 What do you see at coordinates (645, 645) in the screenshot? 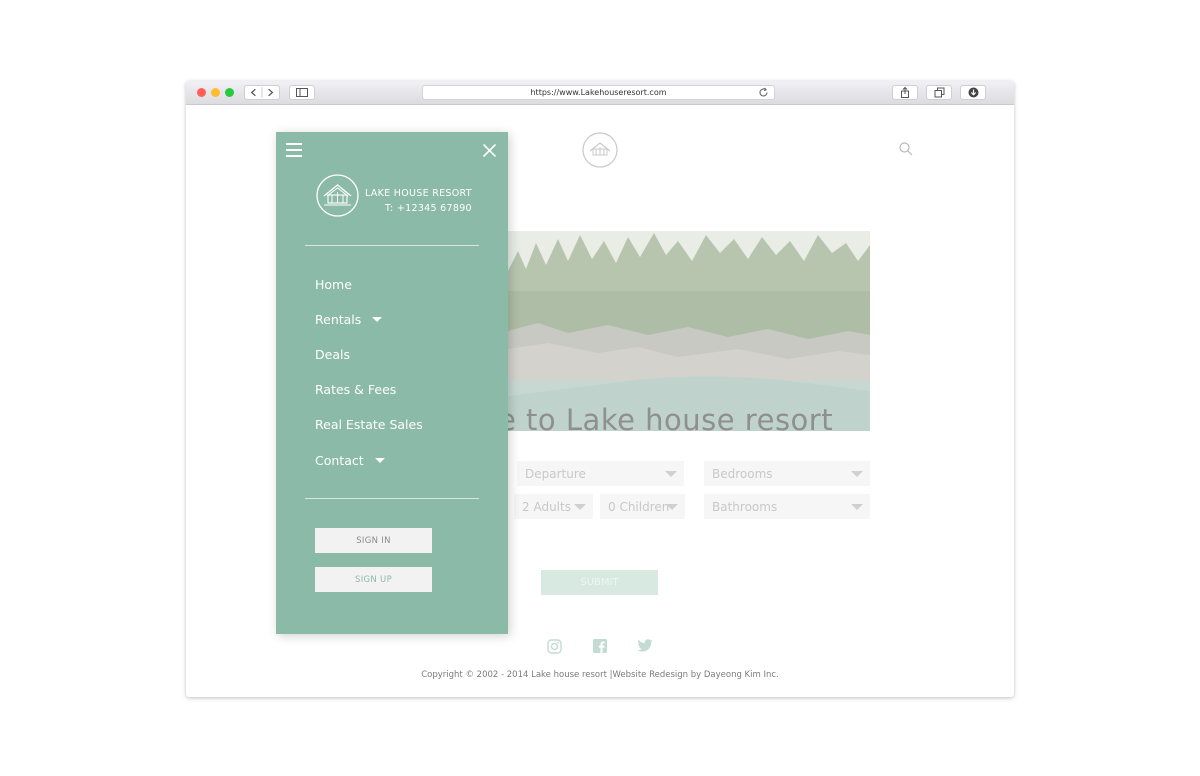
I see `twitter-icon` at bounding box center [645, 645].